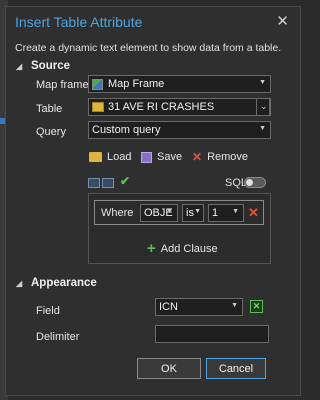  What do you see at coordinates (179, 130) in the screenshot?
I see `query-dropdown: Custom query ▼` at bounding box center [179, 130].